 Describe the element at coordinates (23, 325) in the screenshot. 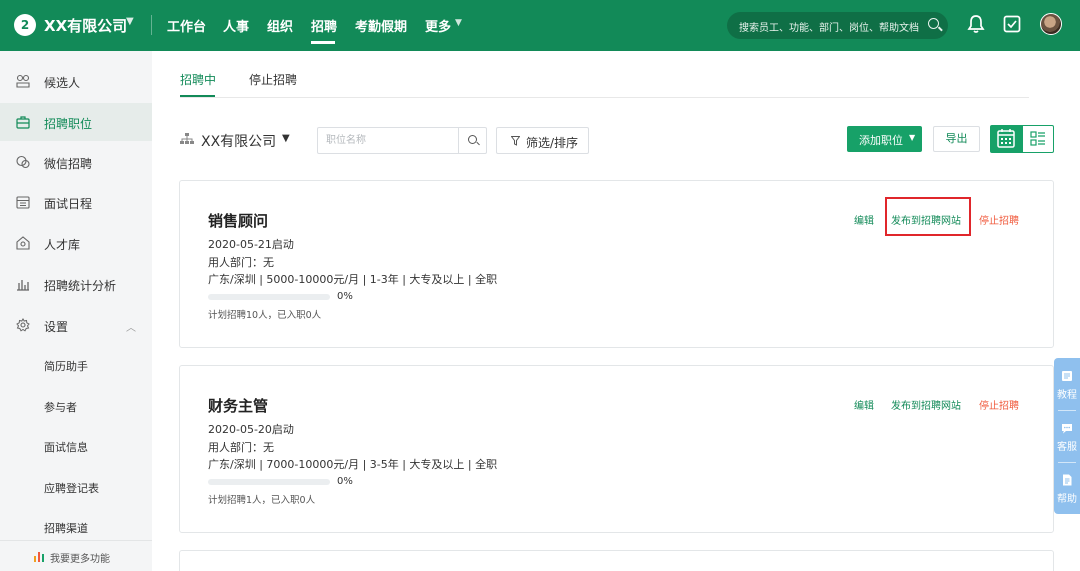

I see `gear-icon` at that location.